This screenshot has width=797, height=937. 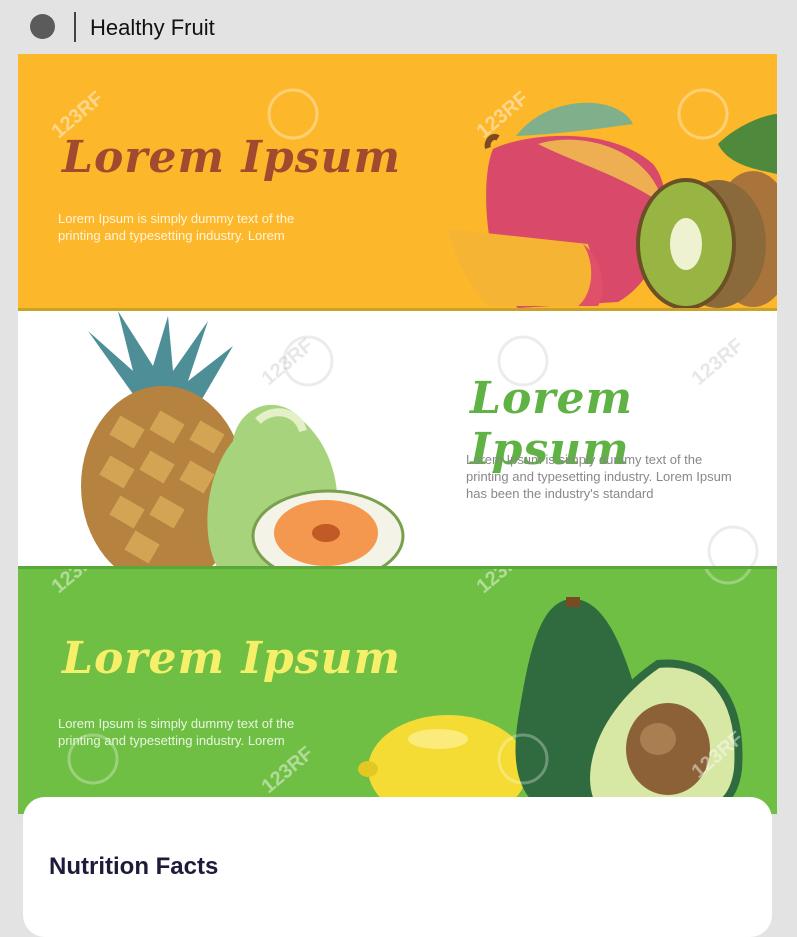 I want to click on header-divider, so click(x=75, y=27).